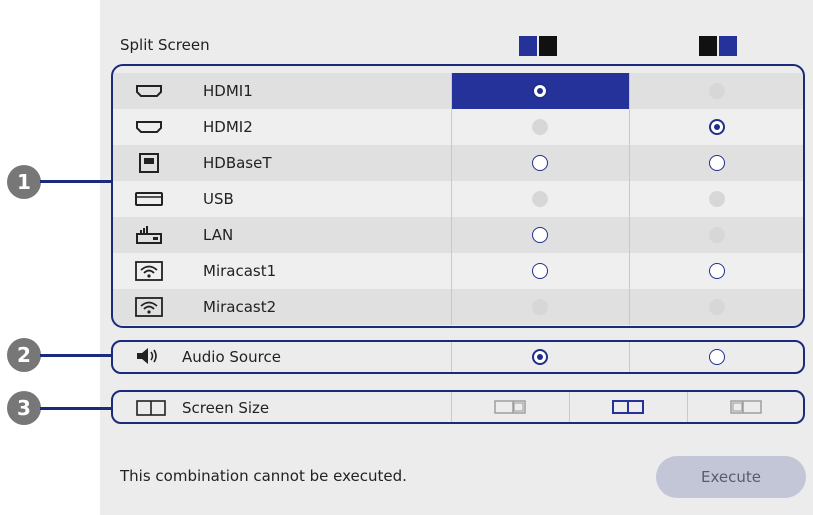 This screenshot has width=813, height=515. What do you see at coordinates (731, 477) in the screenshot?
I see `execute-button: Execute` at bounding box center [731, 477].